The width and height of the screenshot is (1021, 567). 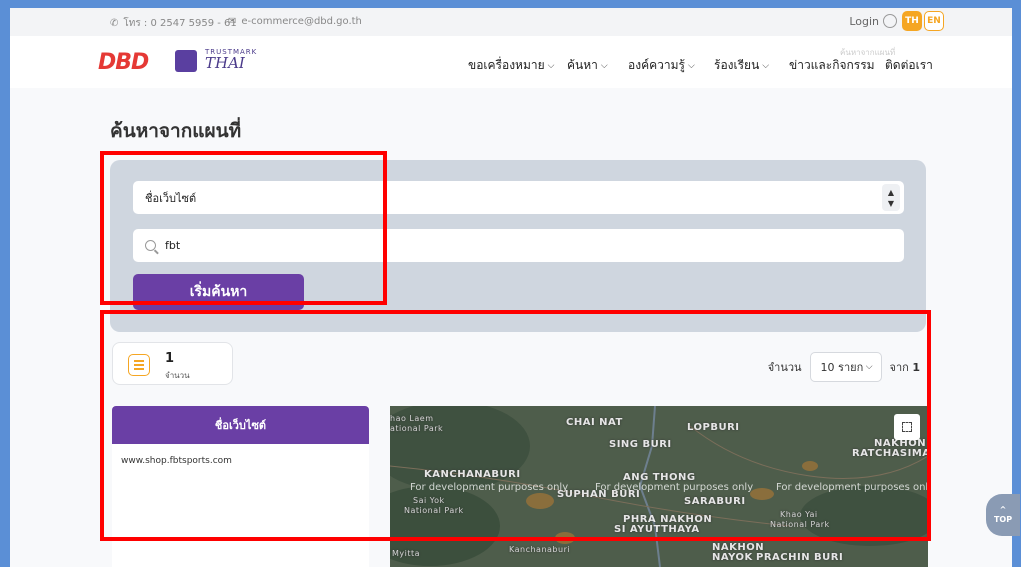 I want to click on lang-th-button: TH, so click(x=912, y=21).